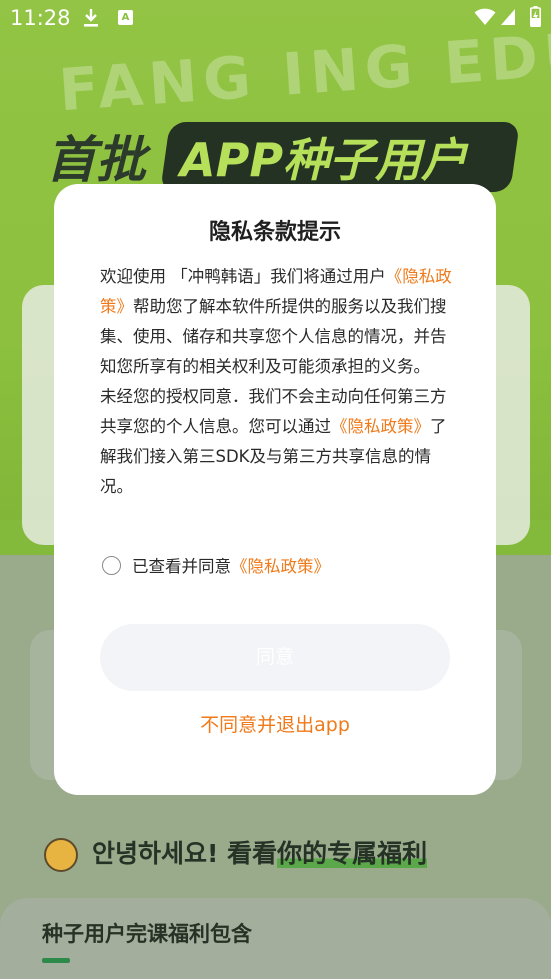  I want to click on agree-label: 已查看并同意, so click(181, 566).